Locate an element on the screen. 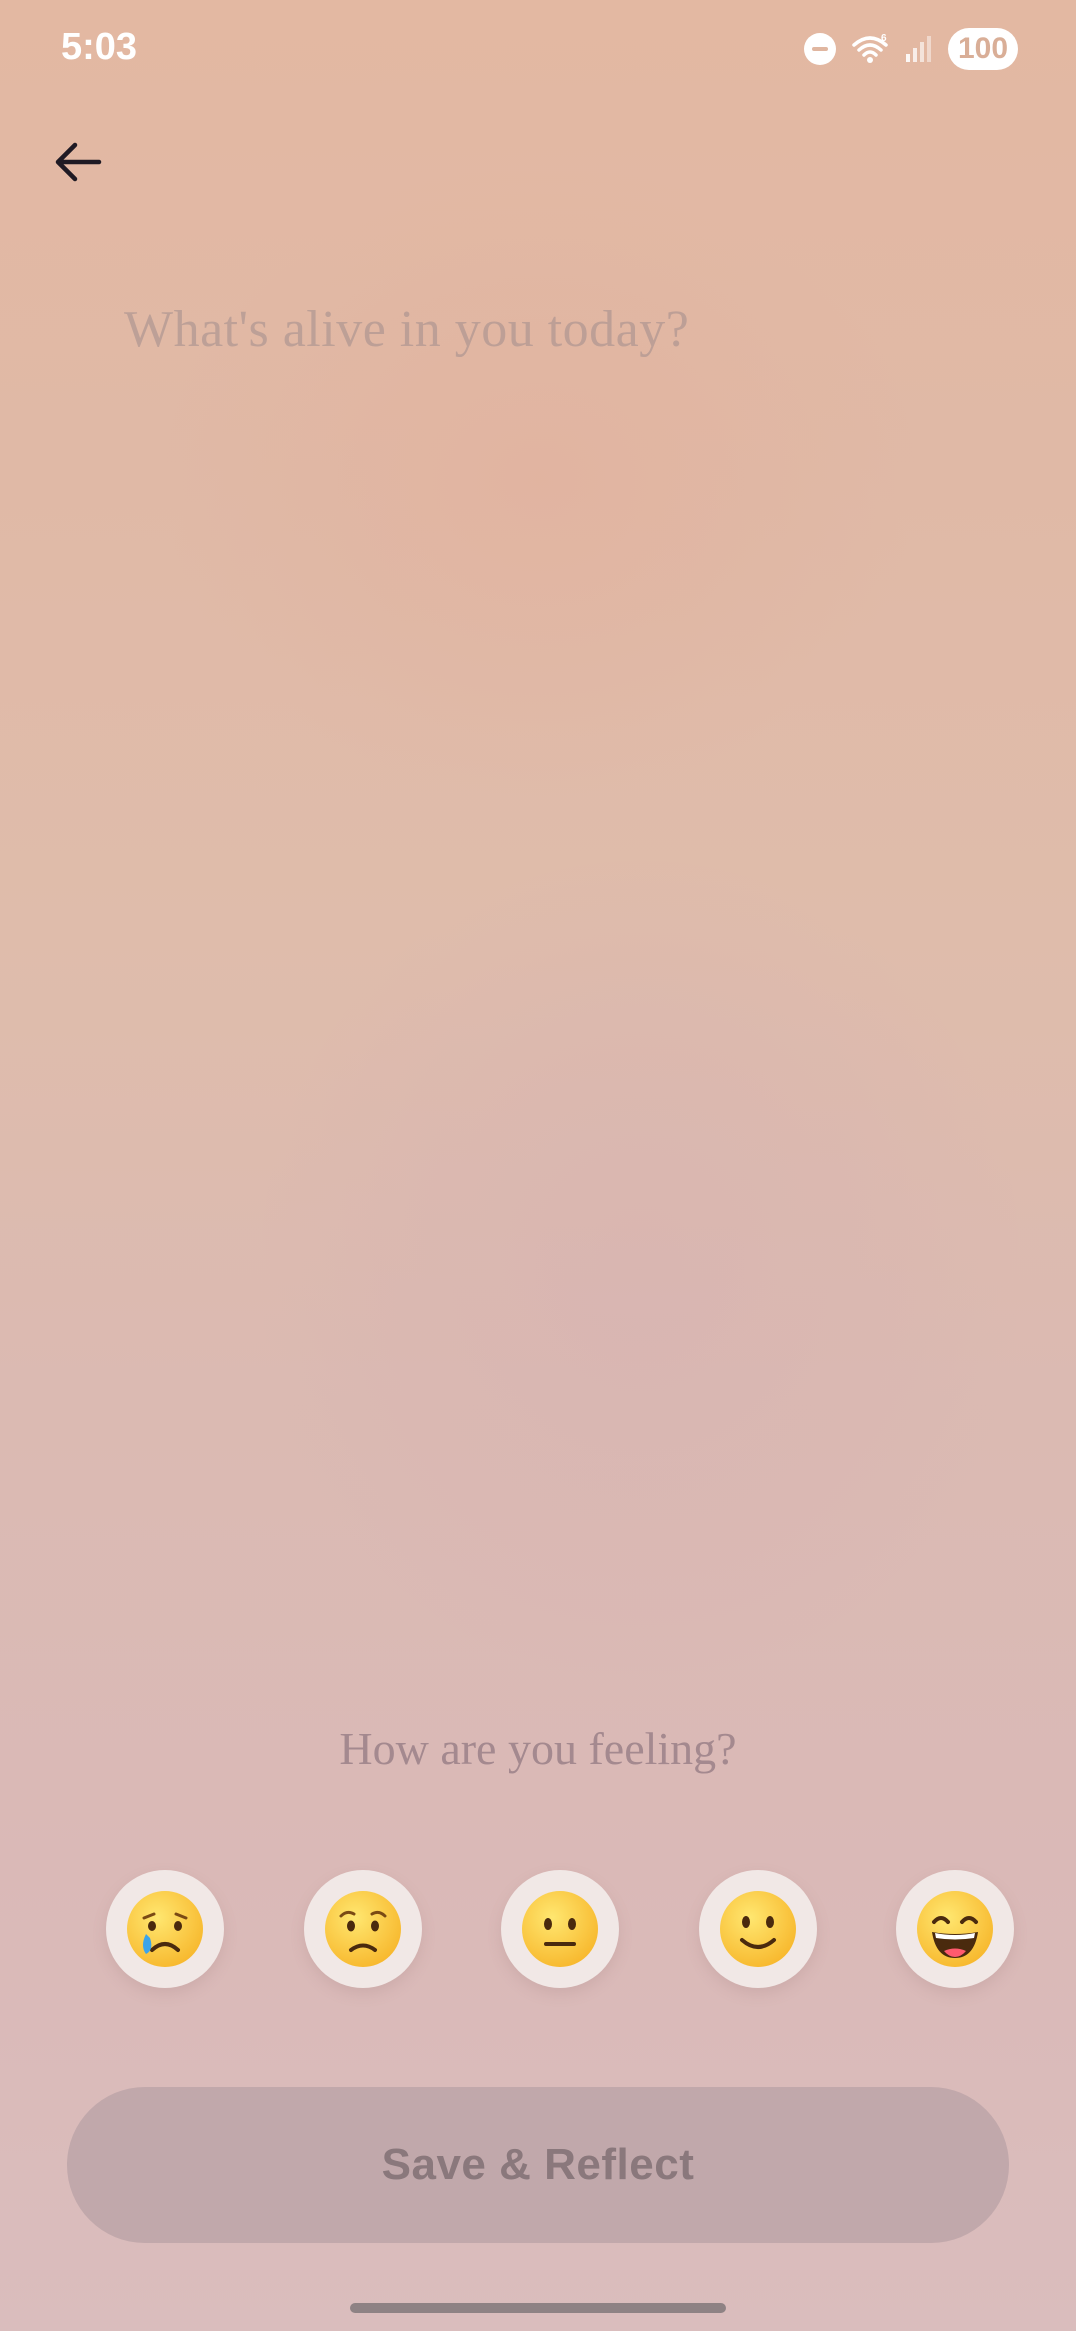  worried-face-icon is located at coordinates (363, 1929).